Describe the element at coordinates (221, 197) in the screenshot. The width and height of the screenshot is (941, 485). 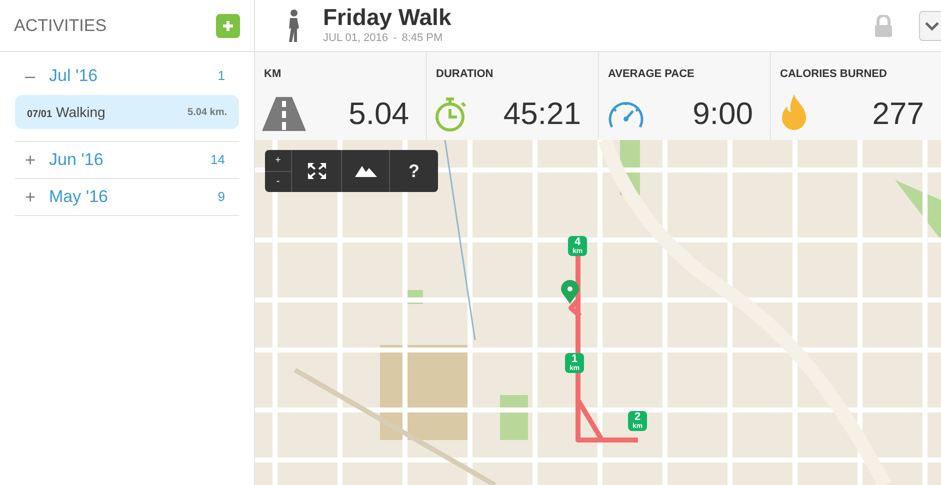
I see `month-count: 9` at that location.